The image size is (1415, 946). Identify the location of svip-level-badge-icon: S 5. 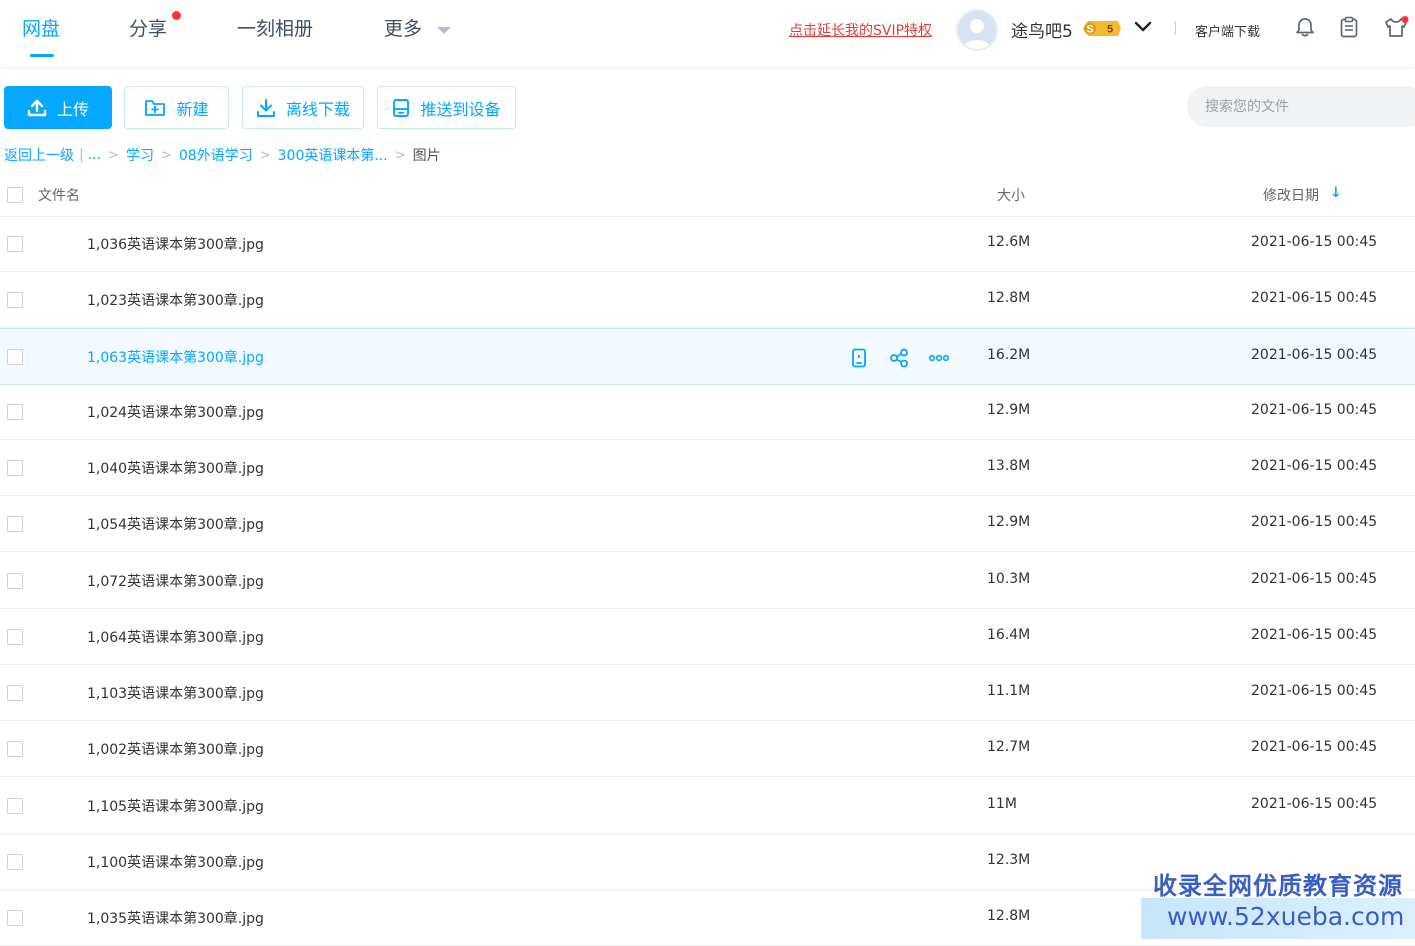
(1102, 28).